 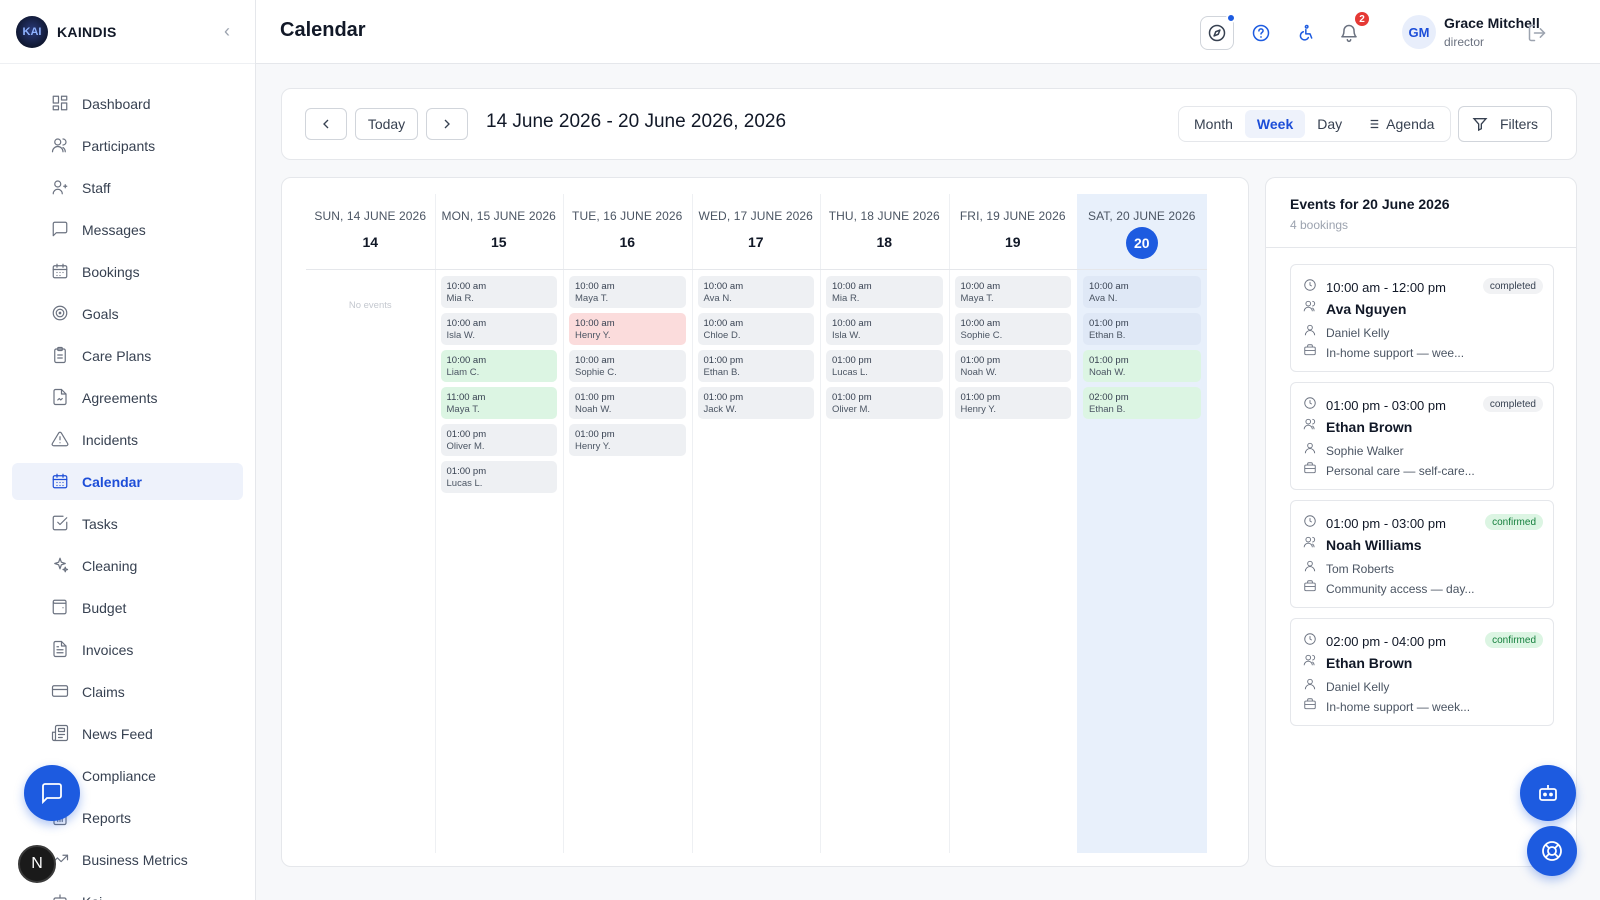 What do you see at coordinates (1374, 544) in the screenshot?
I see `booking-participant: Noah Williams` at bounding box center [1374, 544].